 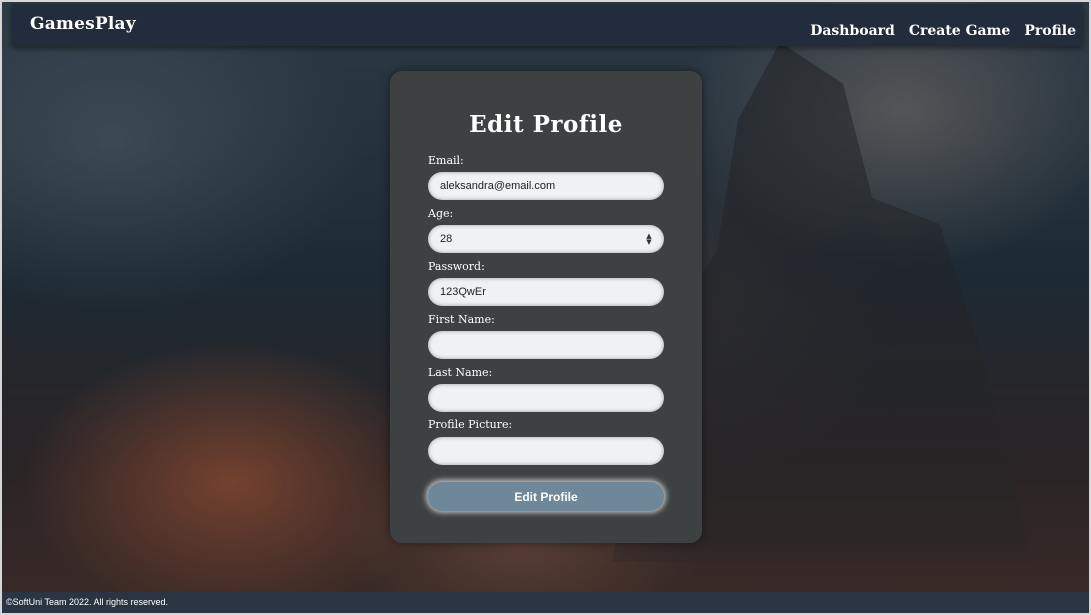 What do you see at coordinates (546, 124) in the screenshot?
I see `page-title: Edit Profile` at bounding box center [546, 124].